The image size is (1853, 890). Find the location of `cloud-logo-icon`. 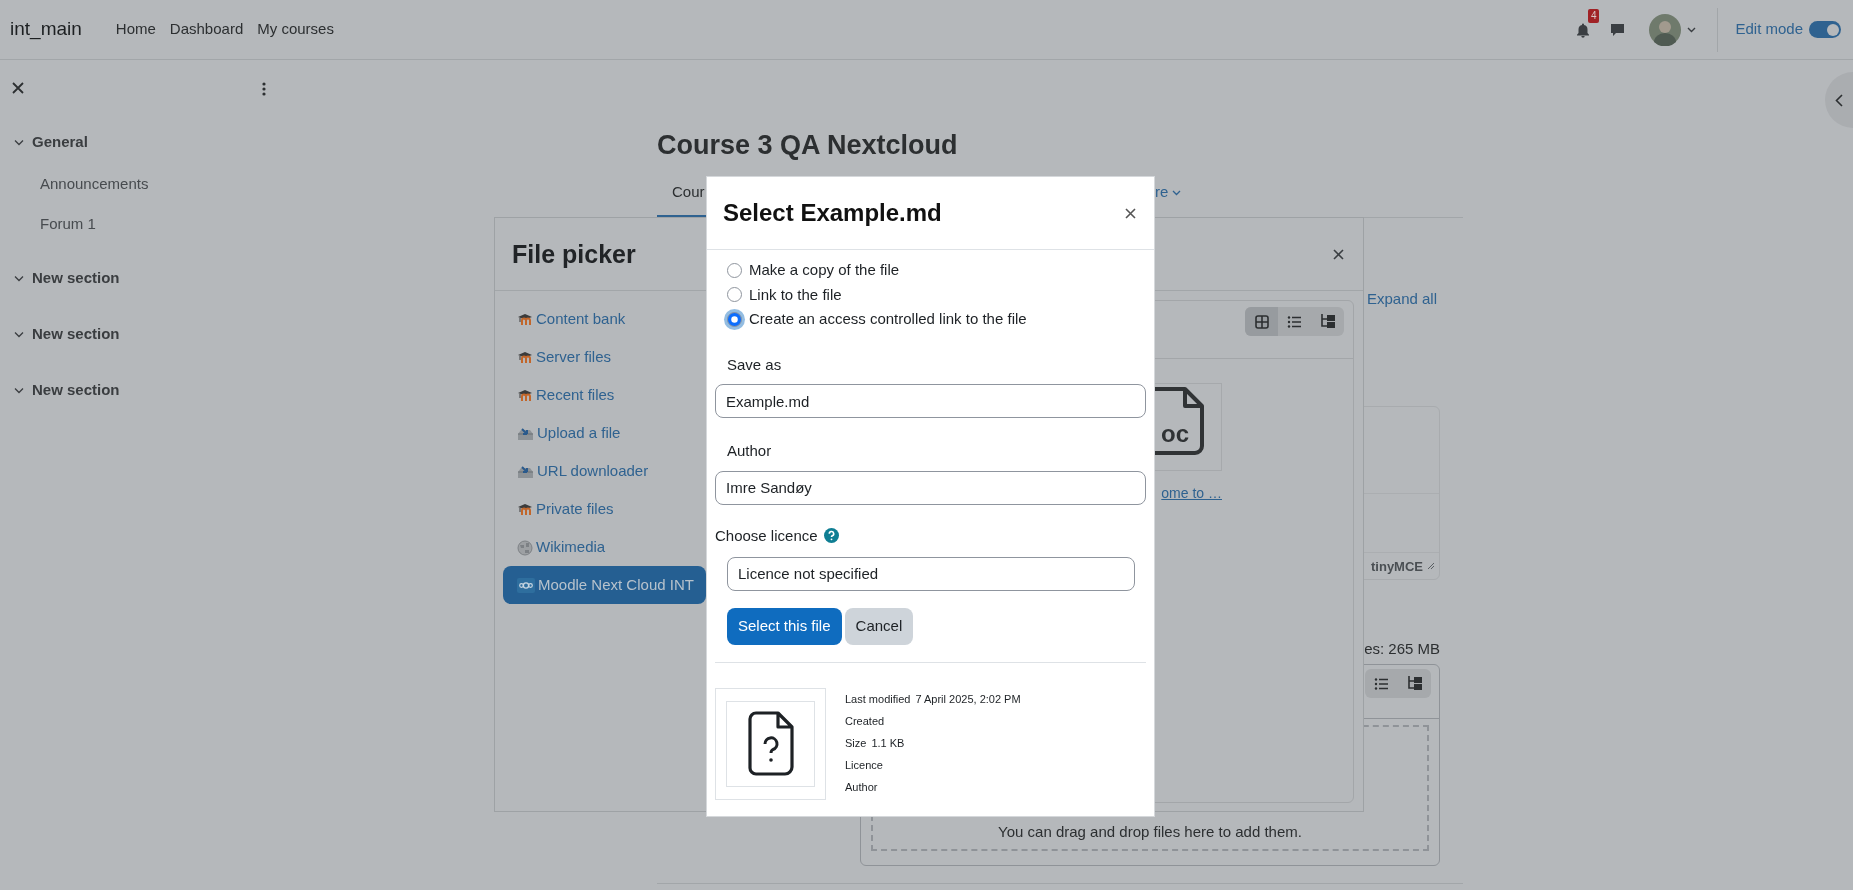

cloud-logo-icon is located at coordinates (526, 585).